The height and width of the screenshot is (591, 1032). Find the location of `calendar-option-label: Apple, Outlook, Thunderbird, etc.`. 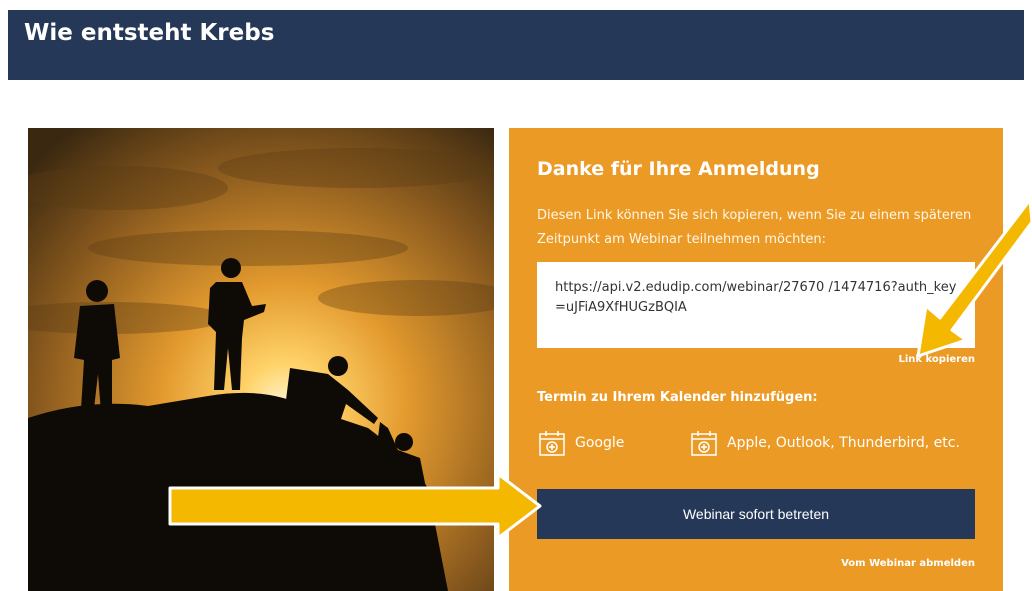

calendar-option-label: Apple, Outlook, Thunderbird, etc. is located at coordinates (843, 443).